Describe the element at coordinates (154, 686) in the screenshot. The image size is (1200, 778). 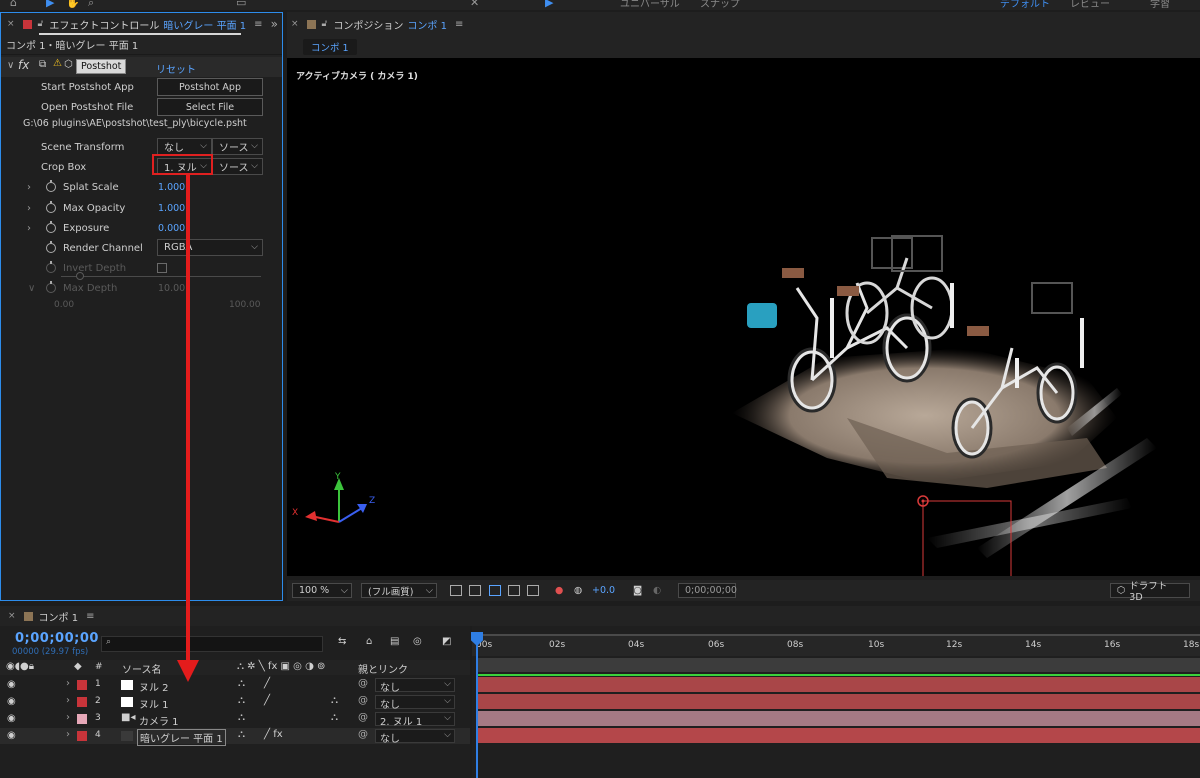
I see `layer-name: ヌル 2` at that location.